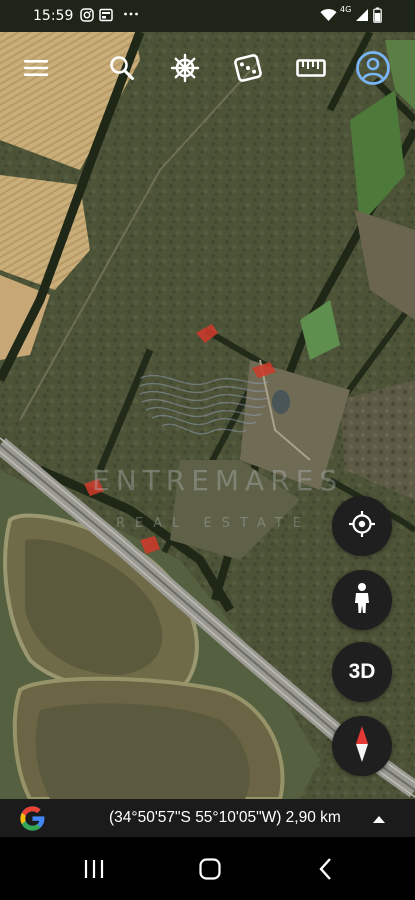 The image size is (415, 900). I want to click on info-bar: (34°50'57"S 55°10'05"W) 2,90 km, so click(207, 818).